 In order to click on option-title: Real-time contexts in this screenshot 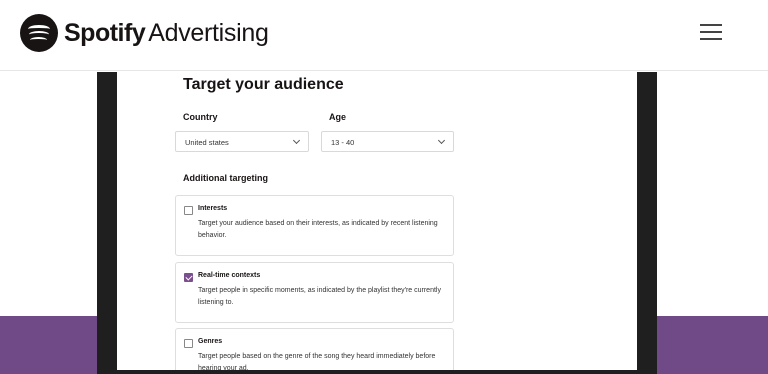, I will do `click(229, 275)`.